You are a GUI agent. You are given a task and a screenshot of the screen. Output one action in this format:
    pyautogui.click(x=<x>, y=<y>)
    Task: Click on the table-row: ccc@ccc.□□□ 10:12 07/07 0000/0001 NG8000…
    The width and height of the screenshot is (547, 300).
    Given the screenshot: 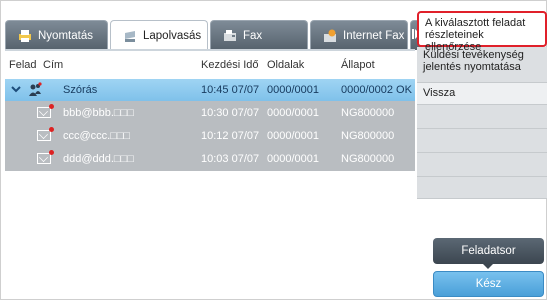 What is the action you would take?
    pyautogui.click(x=210, y=136)
    